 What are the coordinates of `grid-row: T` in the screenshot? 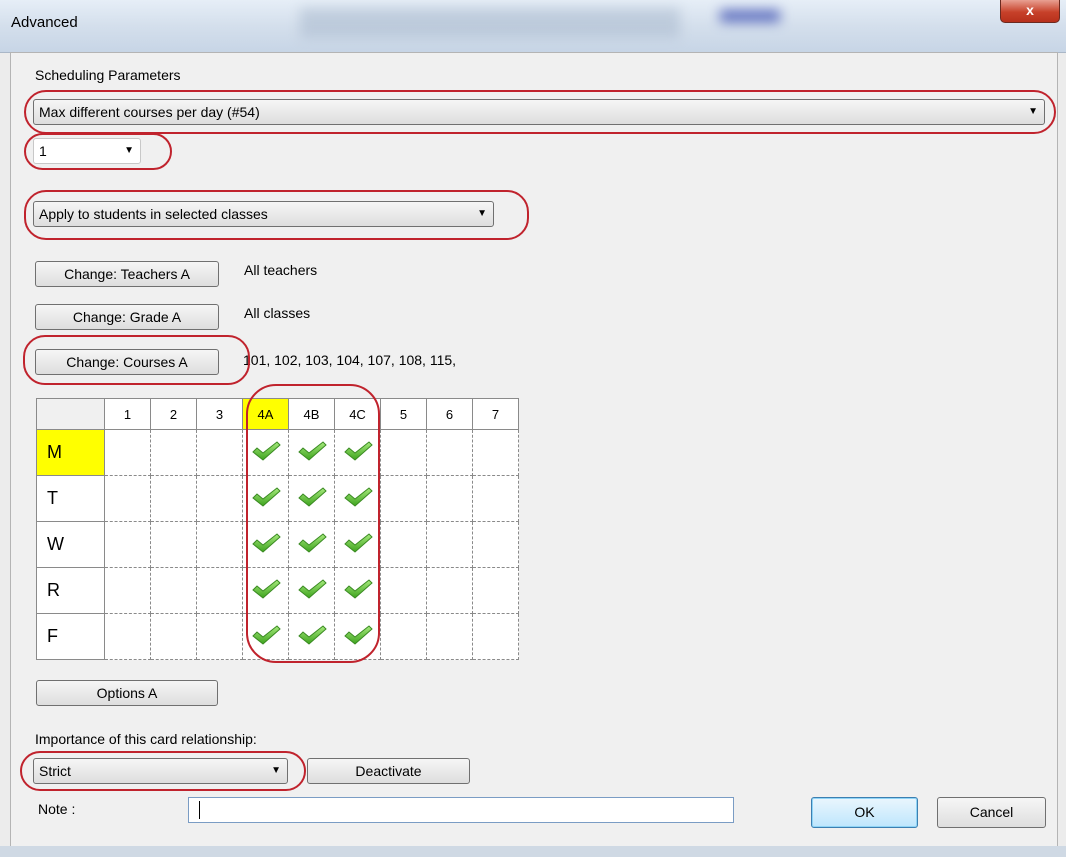 It's located at (277, 498).